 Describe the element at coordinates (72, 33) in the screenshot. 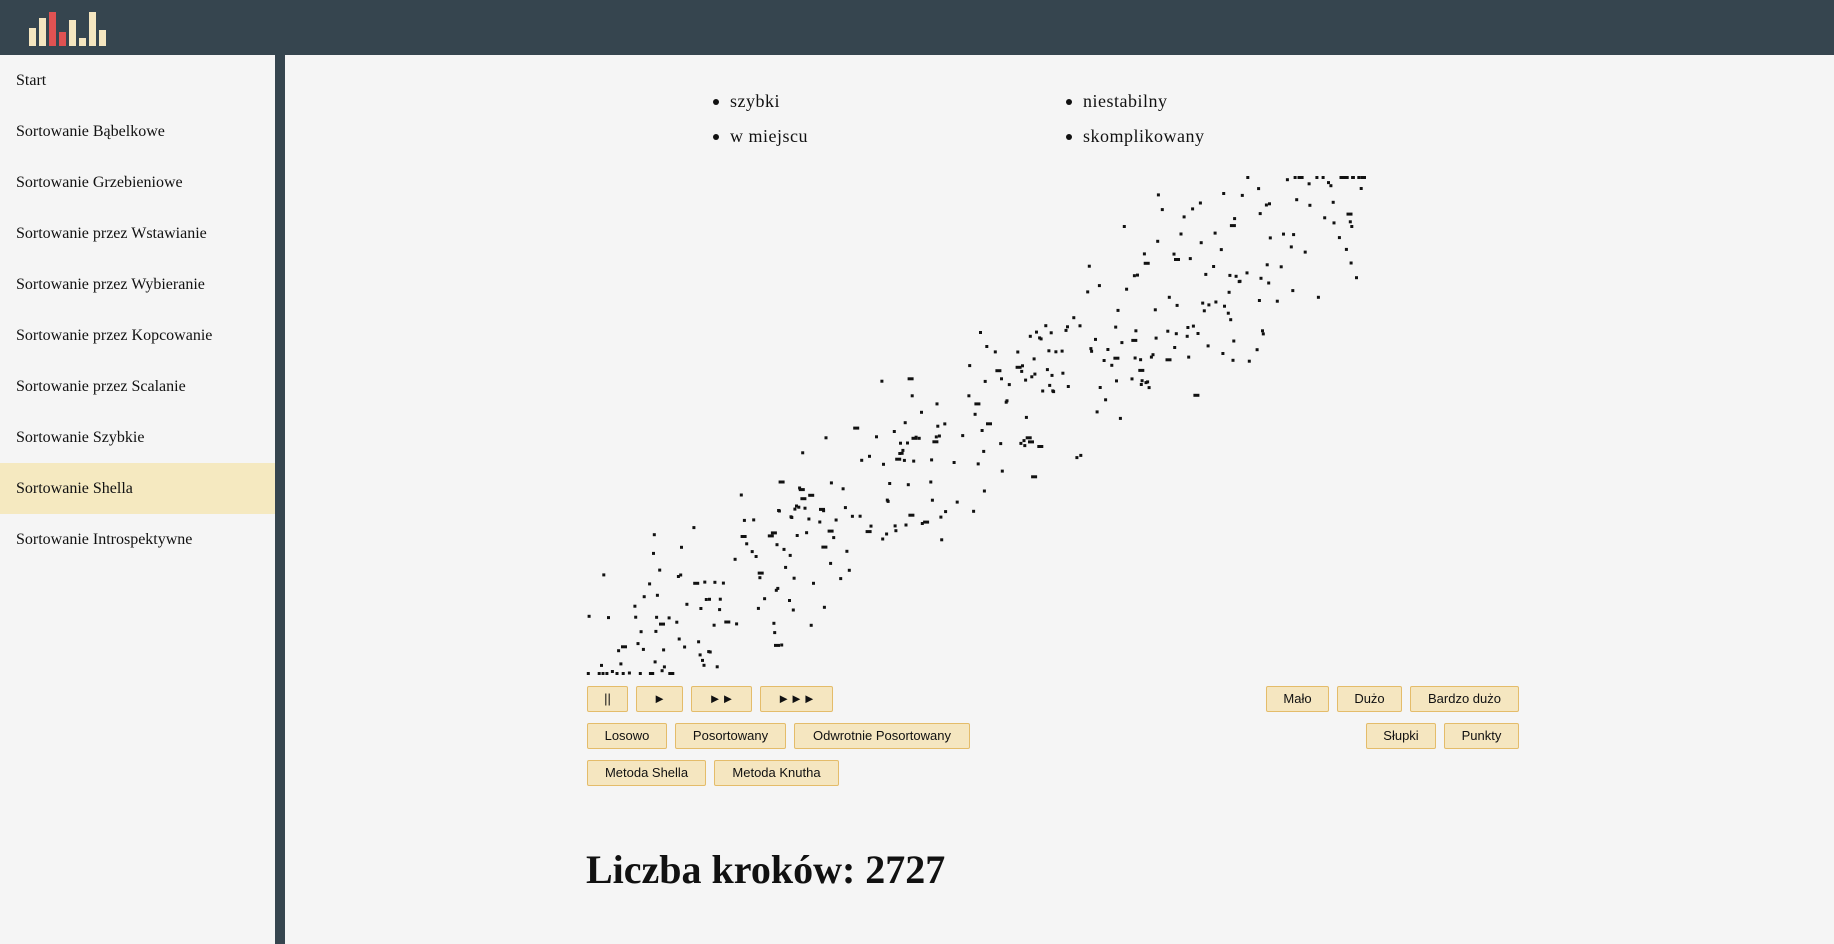

I see `logo-bar` at that location.